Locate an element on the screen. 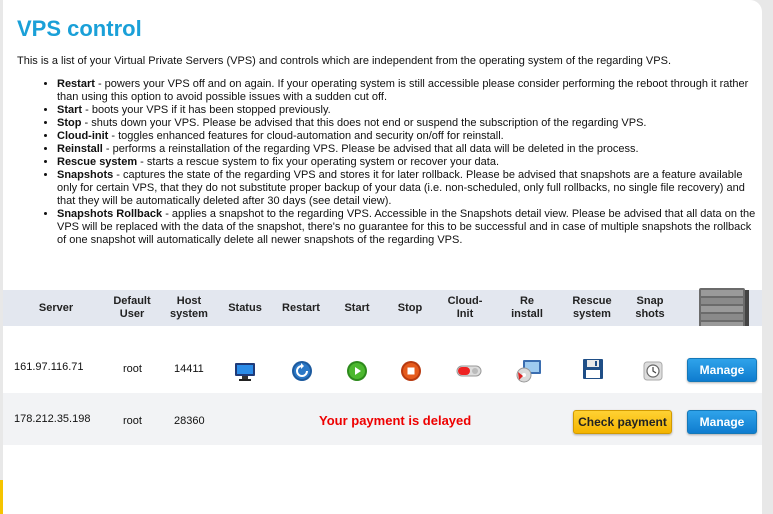  rescue-floppy-icon is located at coordinates (593, 369).